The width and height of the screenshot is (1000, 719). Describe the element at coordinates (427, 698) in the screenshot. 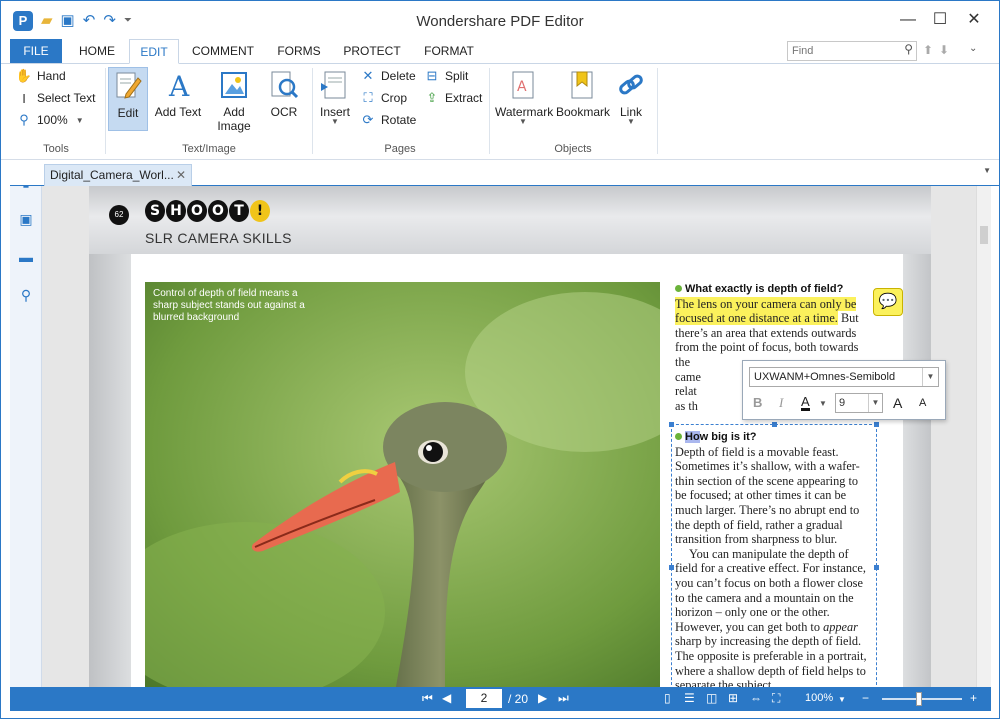

I see `first-page-icon: ⏮` at that location.